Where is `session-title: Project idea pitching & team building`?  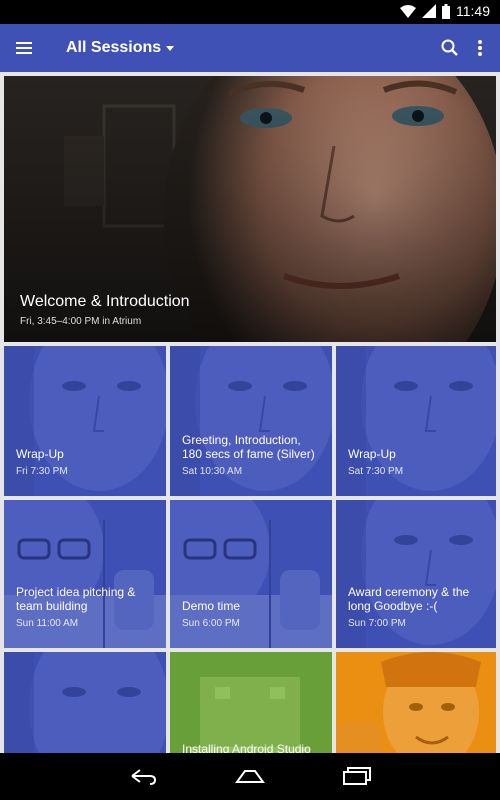
session-title: Project idea pitching & team building is located at coordinates (76, 599).